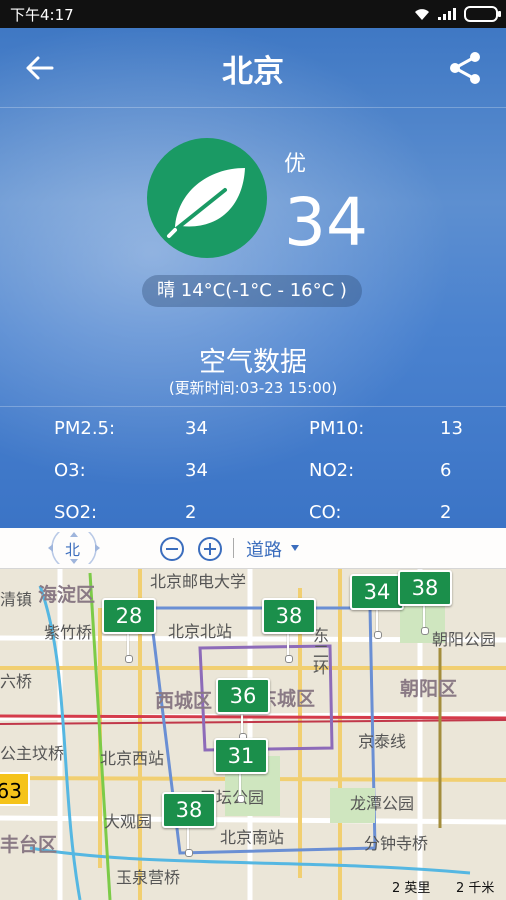 The width and height of the screenshot is (506, 900). I want to click on aqi-marker: 28, so click(129, 616).